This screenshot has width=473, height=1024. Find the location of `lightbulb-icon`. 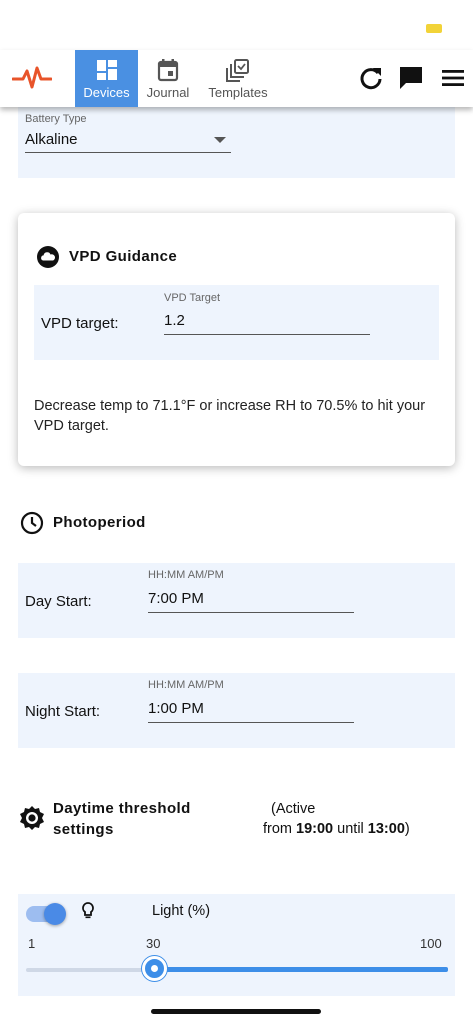

lightbulb-icon is located at coordinates (88, 910).